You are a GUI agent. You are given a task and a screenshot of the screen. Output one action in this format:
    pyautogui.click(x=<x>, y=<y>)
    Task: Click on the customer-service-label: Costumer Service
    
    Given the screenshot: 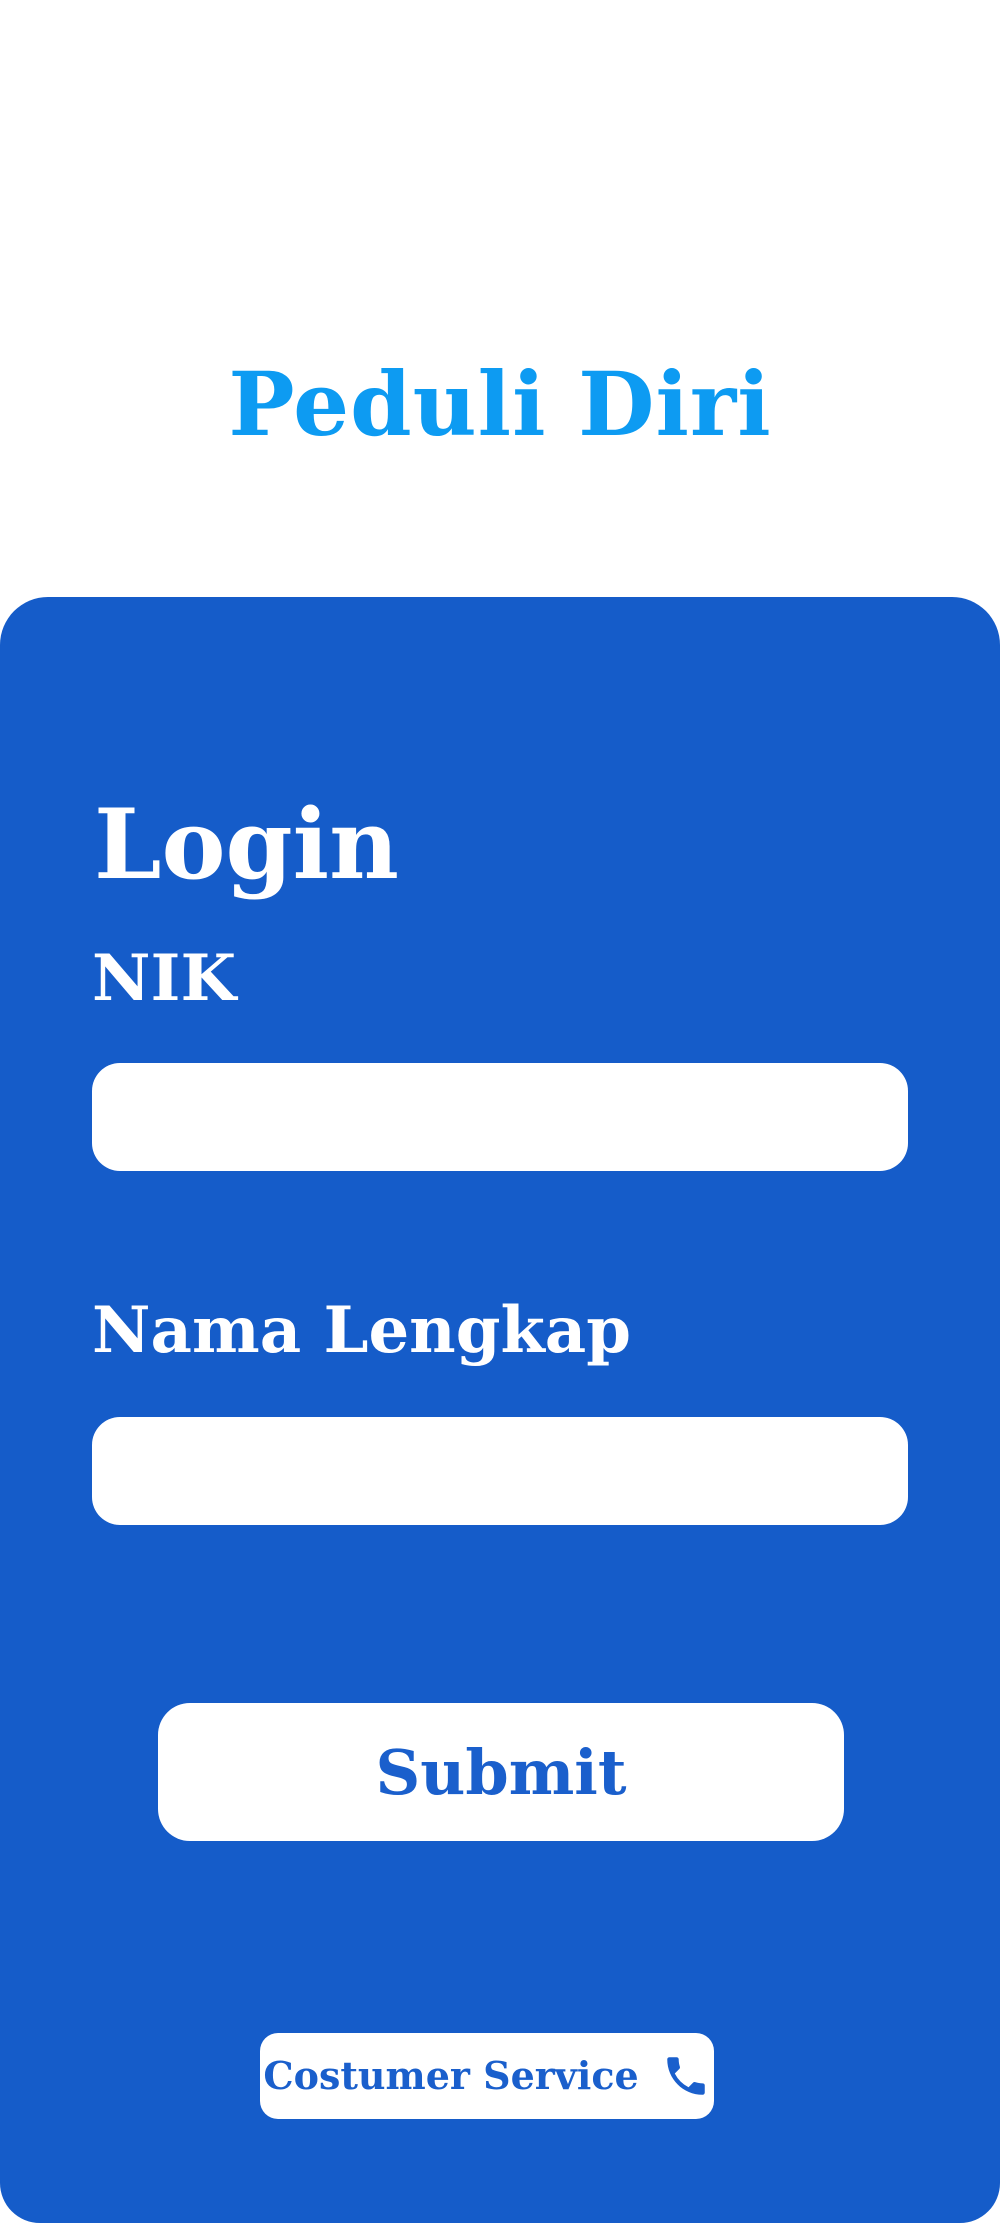 What is the action you would take?
    pyautogui.click(x=451, y=2075)
    